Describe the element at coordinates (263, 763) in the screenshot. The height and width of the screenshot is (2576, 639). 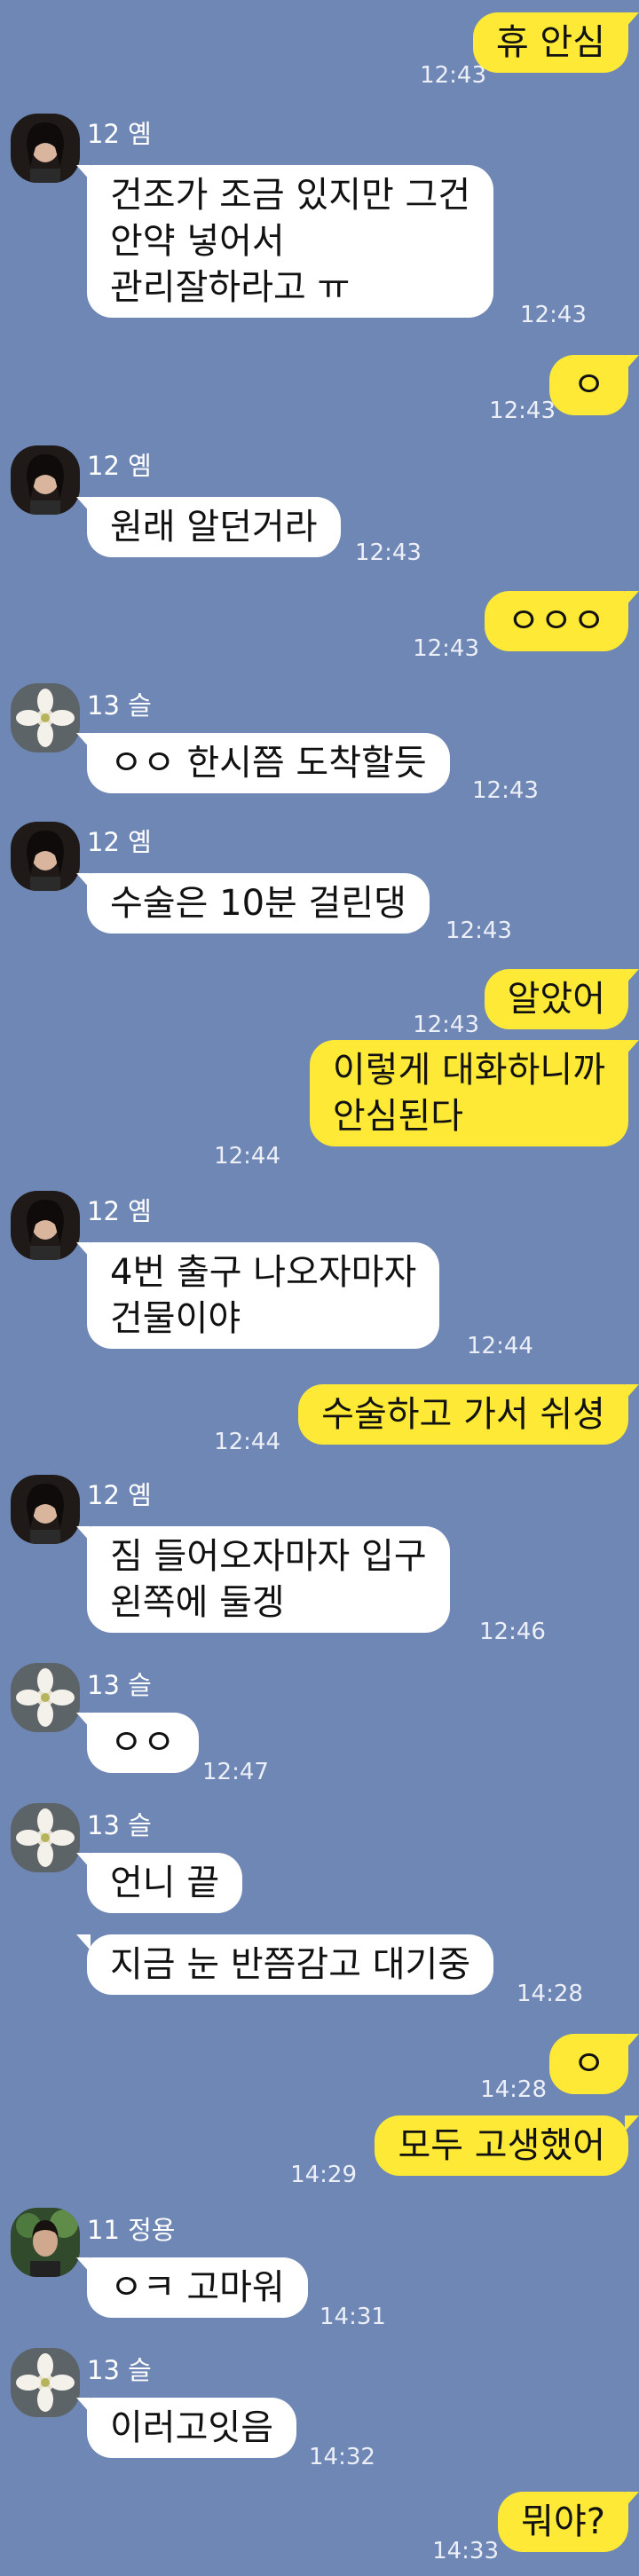
I see `message-bubble: ㅇㅇ 한시쯤 도착할듯` at that location.